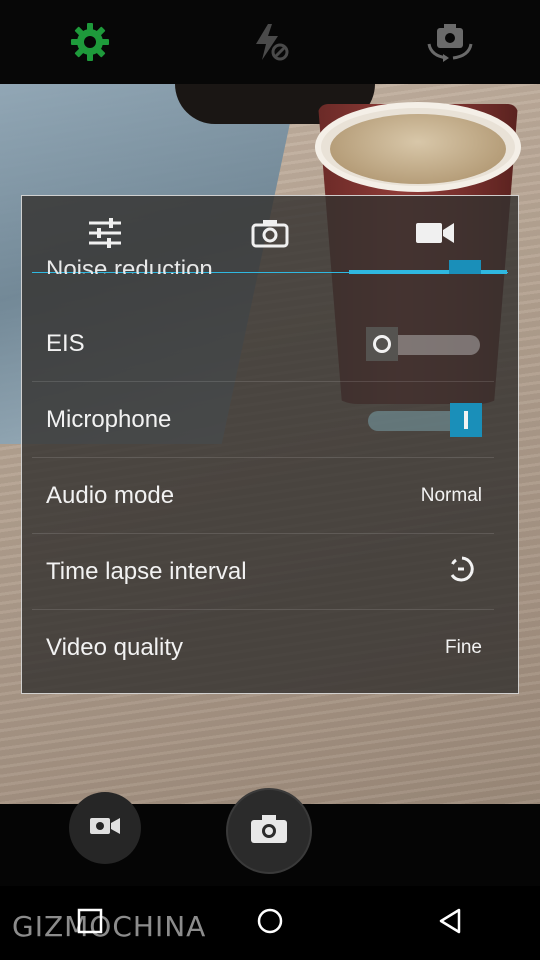  I want to click on home-icon, so click(270, 923).